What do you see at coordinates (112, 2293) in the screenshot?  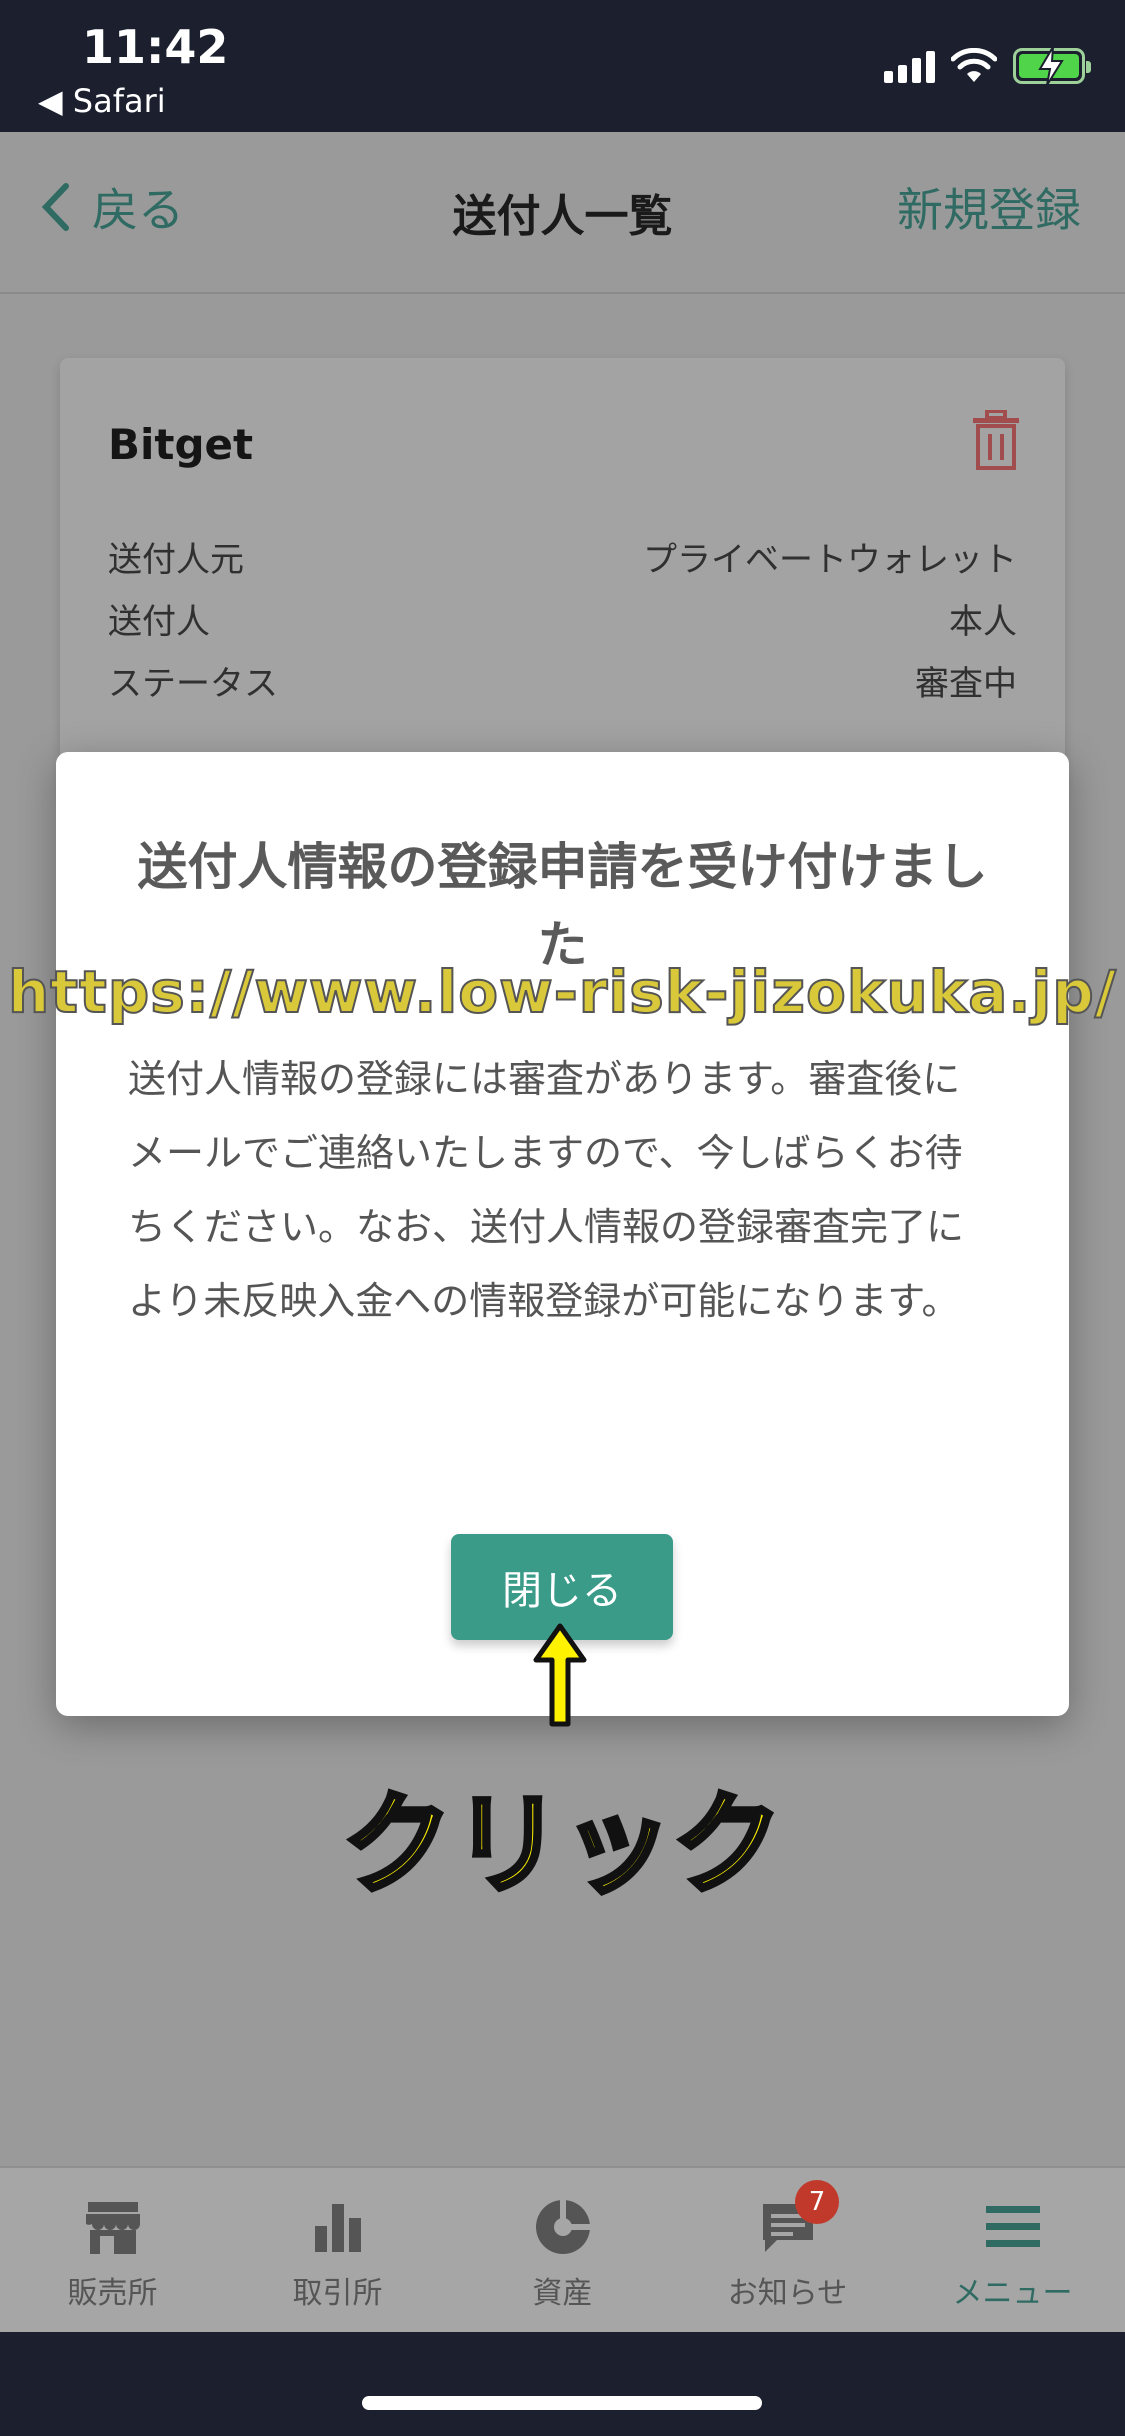 I see `tab-label: 販売所` at bounding box center [112, 2293].